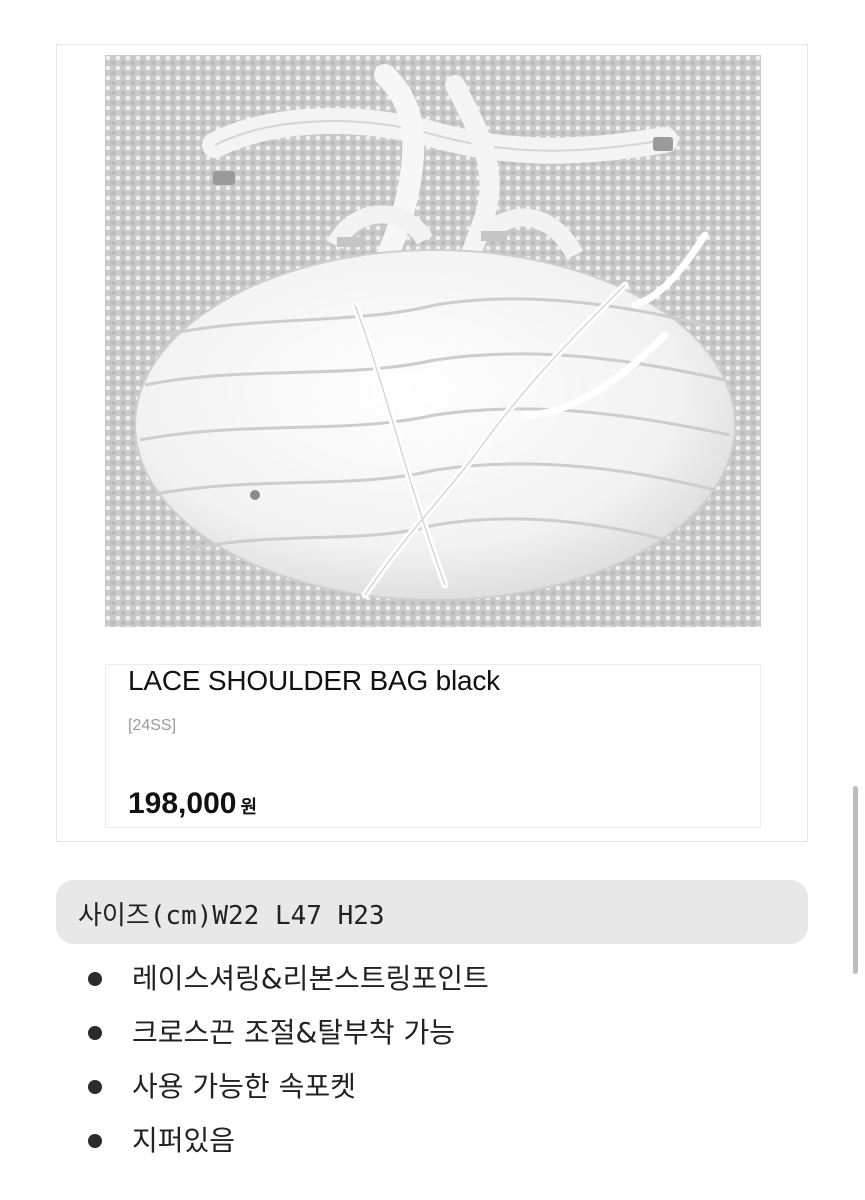 Image resolution: width=865 pixels, height=1200 pixels. I want to click on scrollbar, so click(855, 880).